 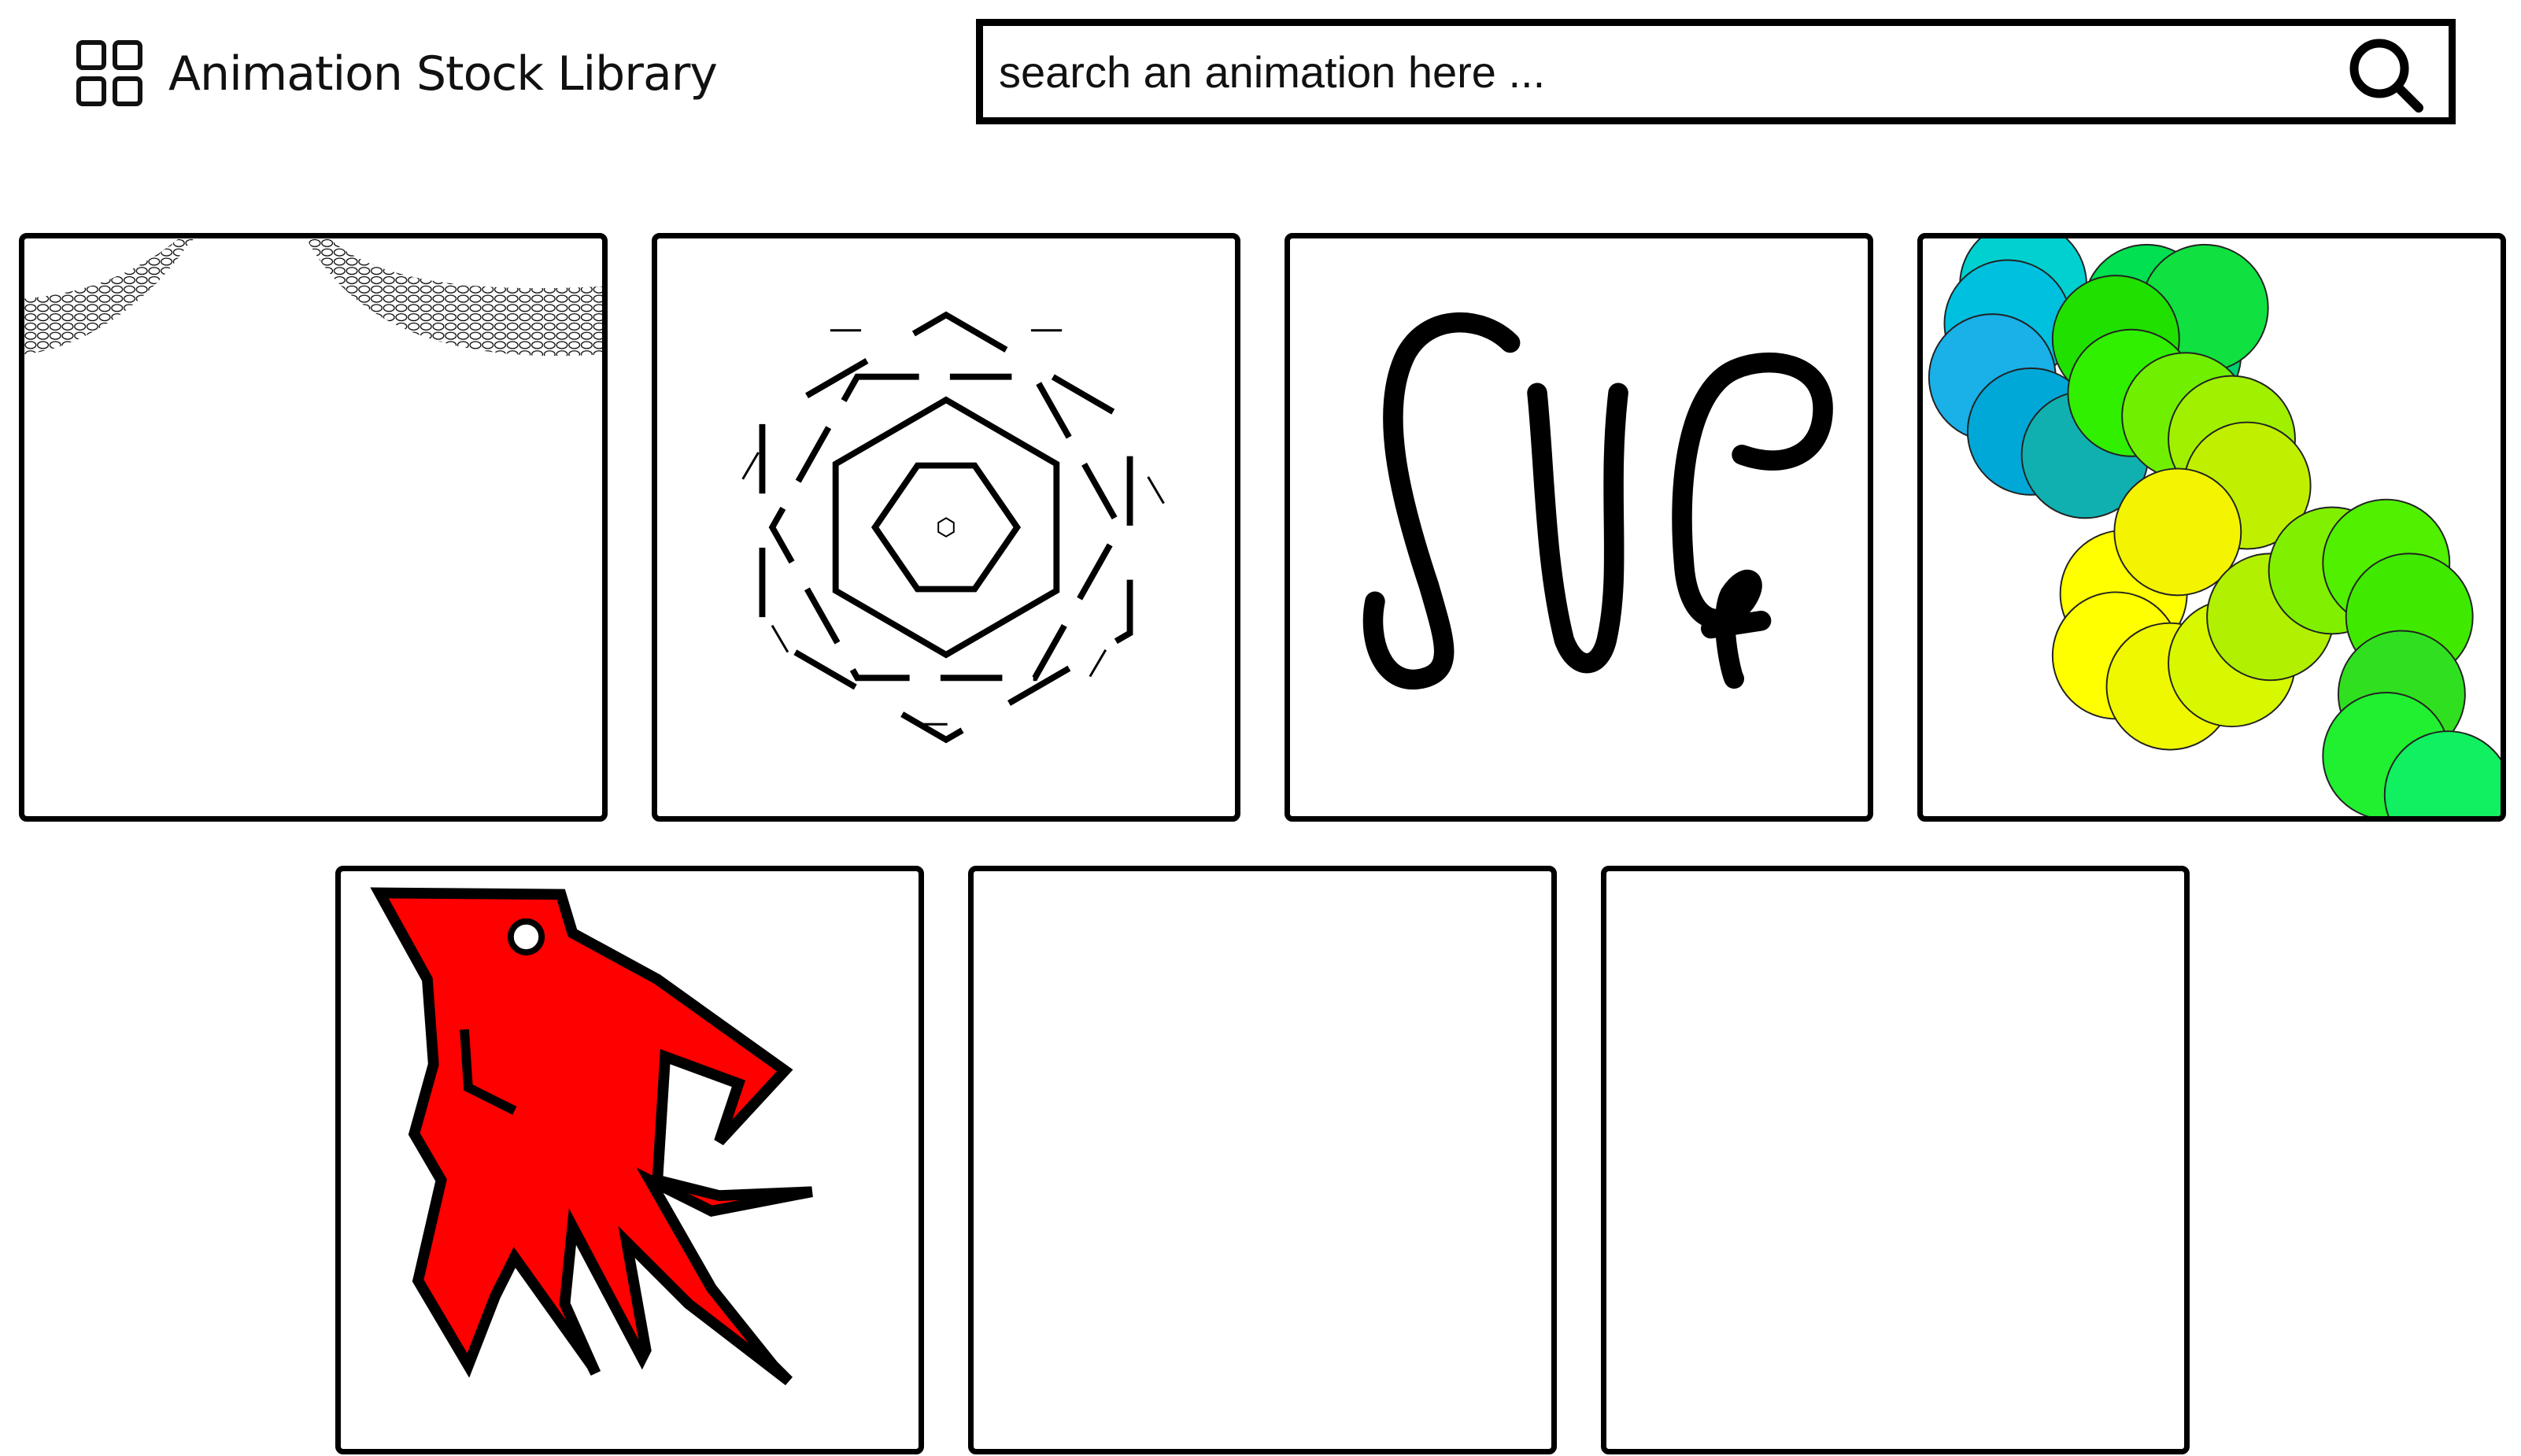 I want to click on animation-tile-svg-text, so click(x=1579, y=527).